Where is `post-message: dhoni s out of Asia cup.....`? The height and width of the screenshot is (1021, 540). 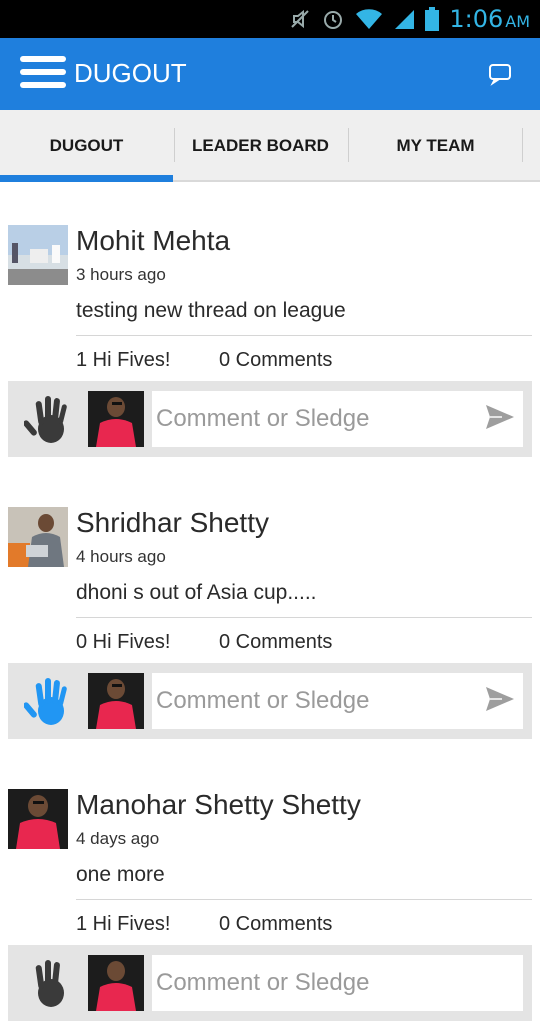
post-message: dhoni s out of Asia cup..... is located at coordinates (196, 592).